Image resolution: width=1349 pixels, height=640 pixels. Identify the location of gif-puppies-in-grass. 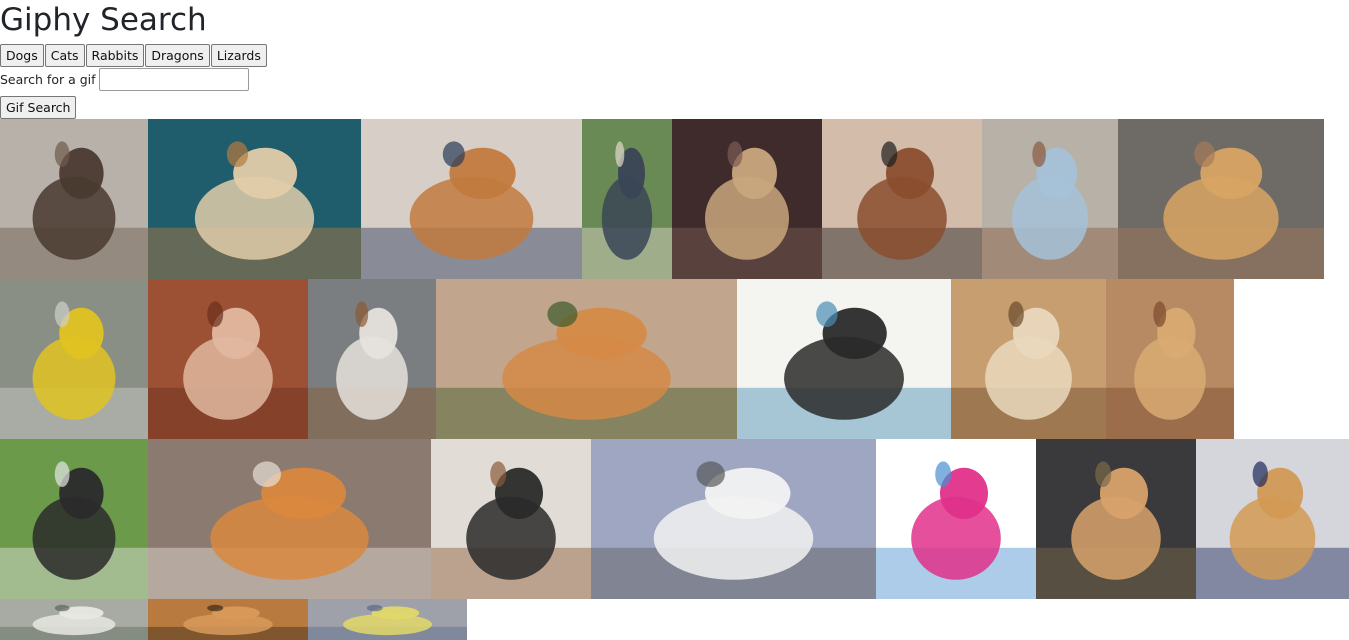
(74, 519).